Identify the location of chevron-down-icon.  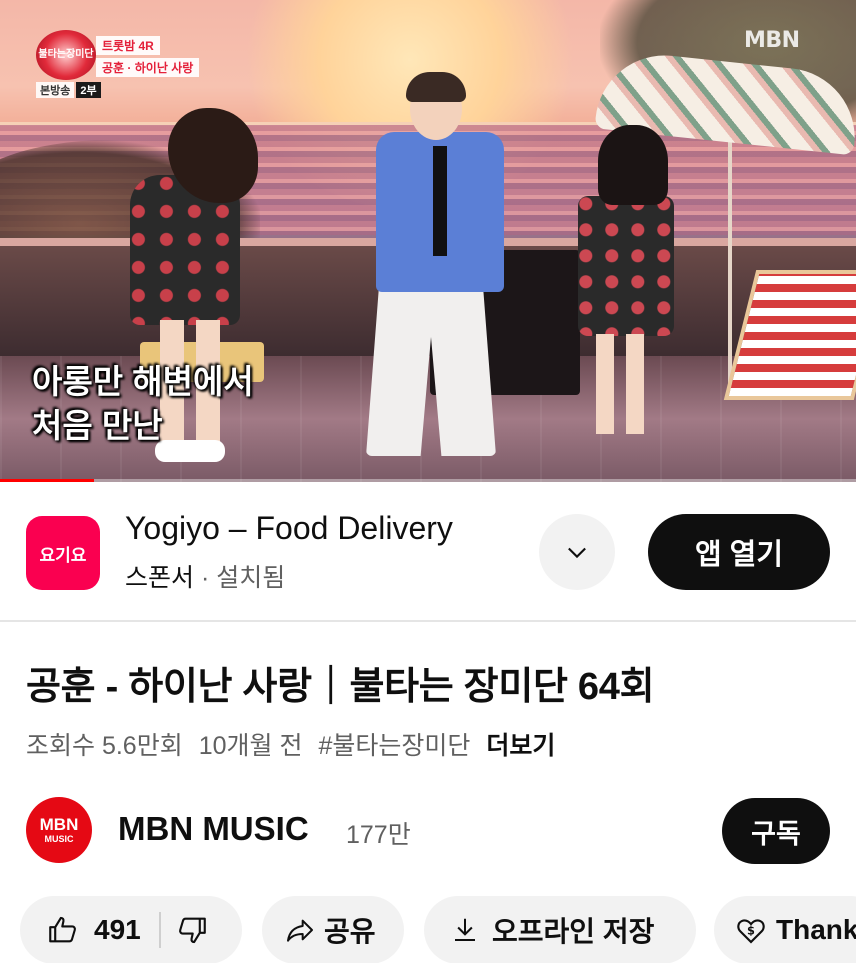
(577, 553).